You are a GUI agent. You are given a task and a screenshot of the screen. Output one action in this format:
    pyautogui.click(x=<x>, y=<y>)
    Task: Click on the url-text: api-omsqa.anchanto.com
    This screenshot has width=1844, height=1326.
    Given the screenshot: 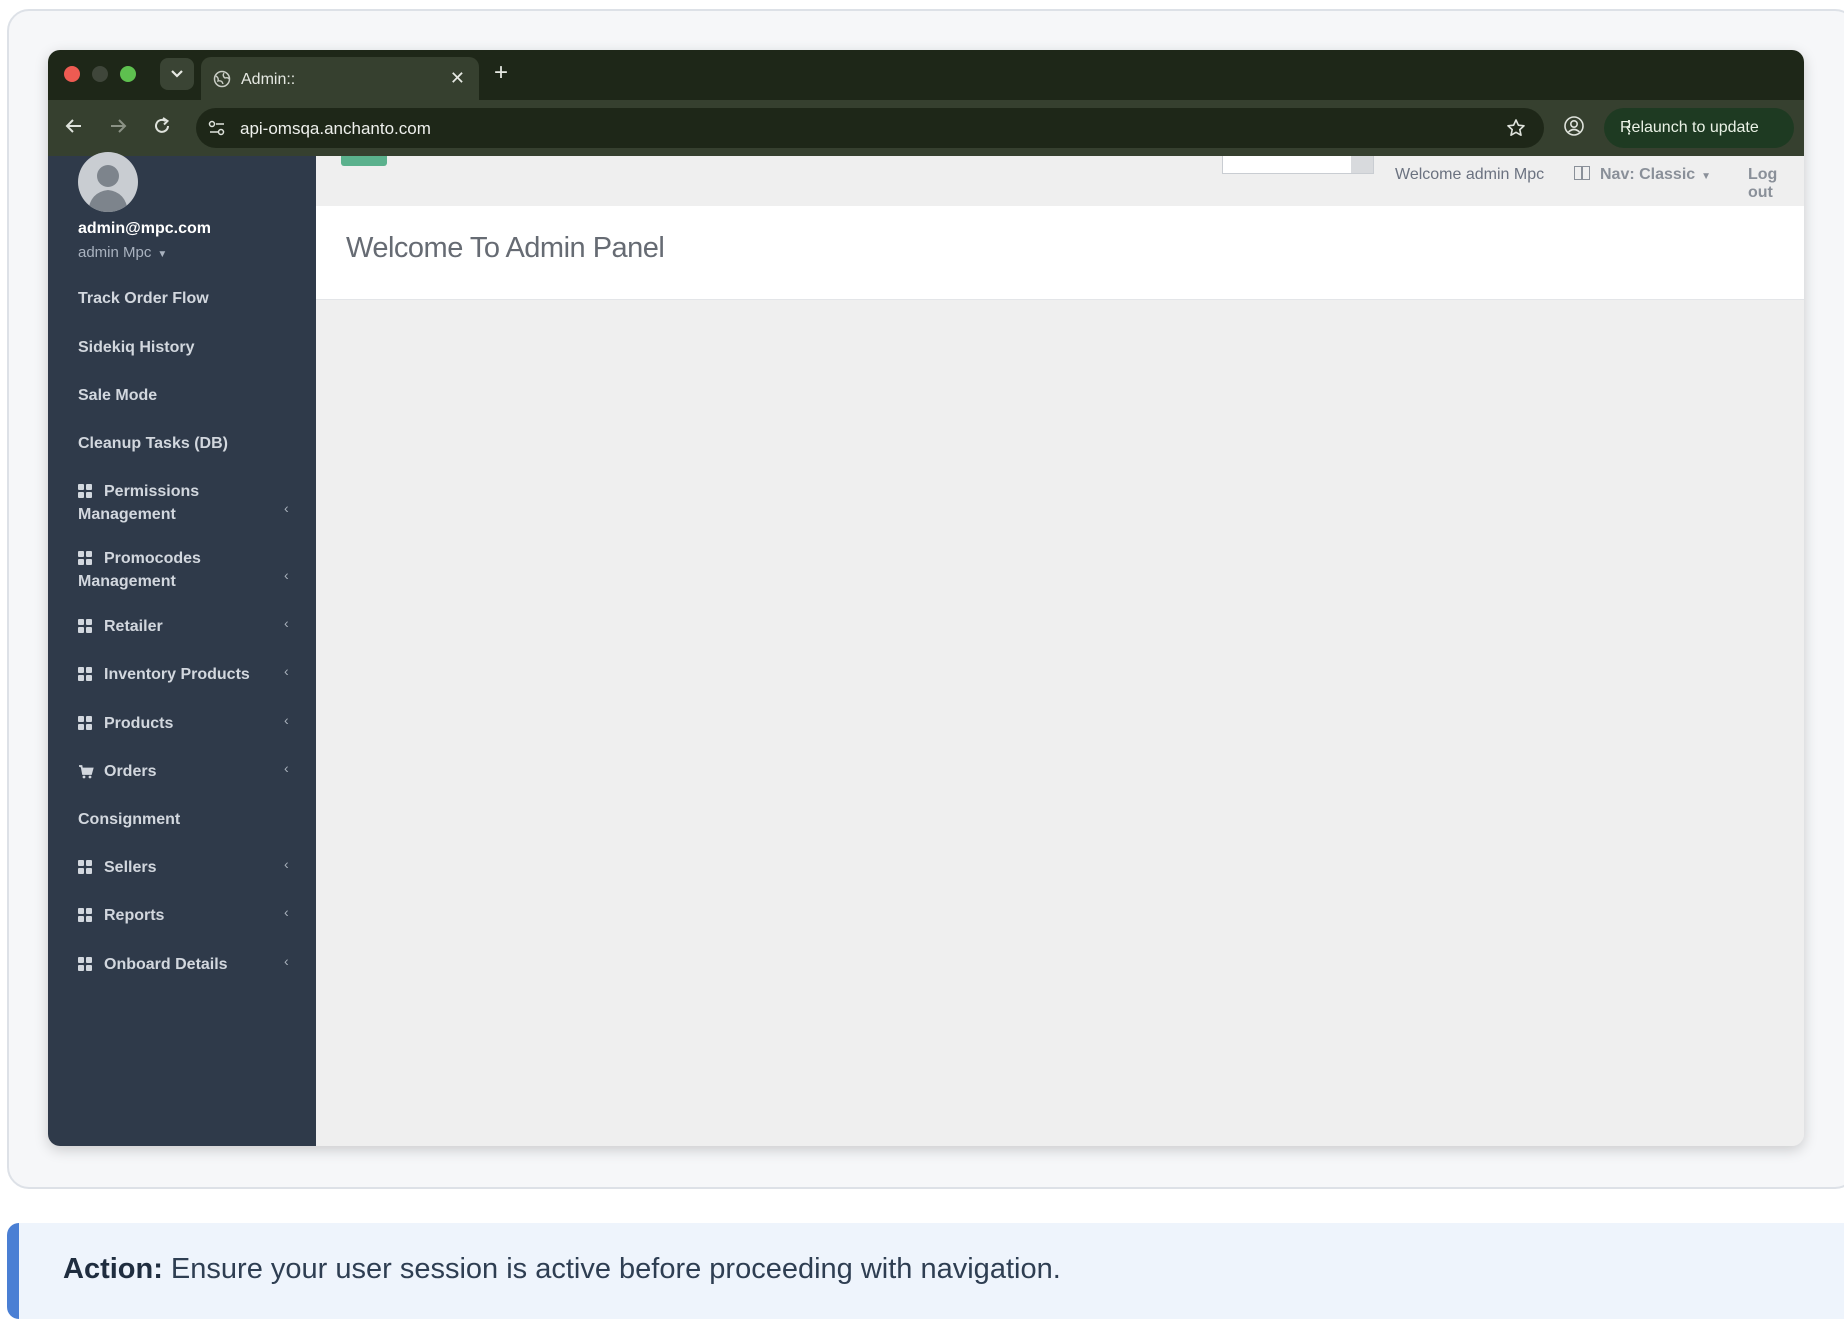 What is the action you would take?
    pyautogui.click(x=335, y=128)
    